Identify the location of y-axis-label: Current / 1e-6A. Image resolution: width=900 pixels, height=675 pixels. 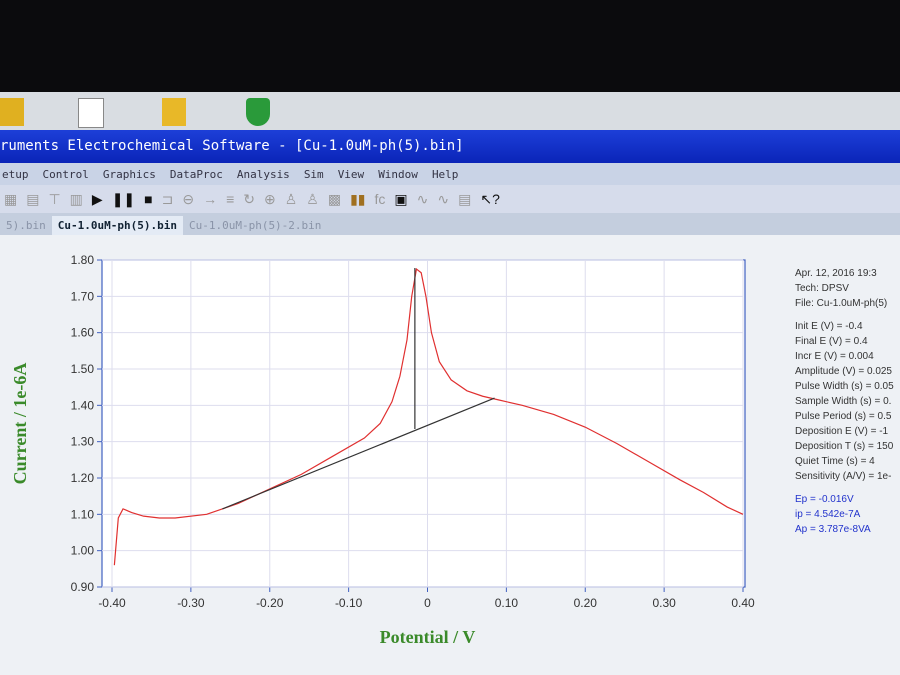
(20, 424).